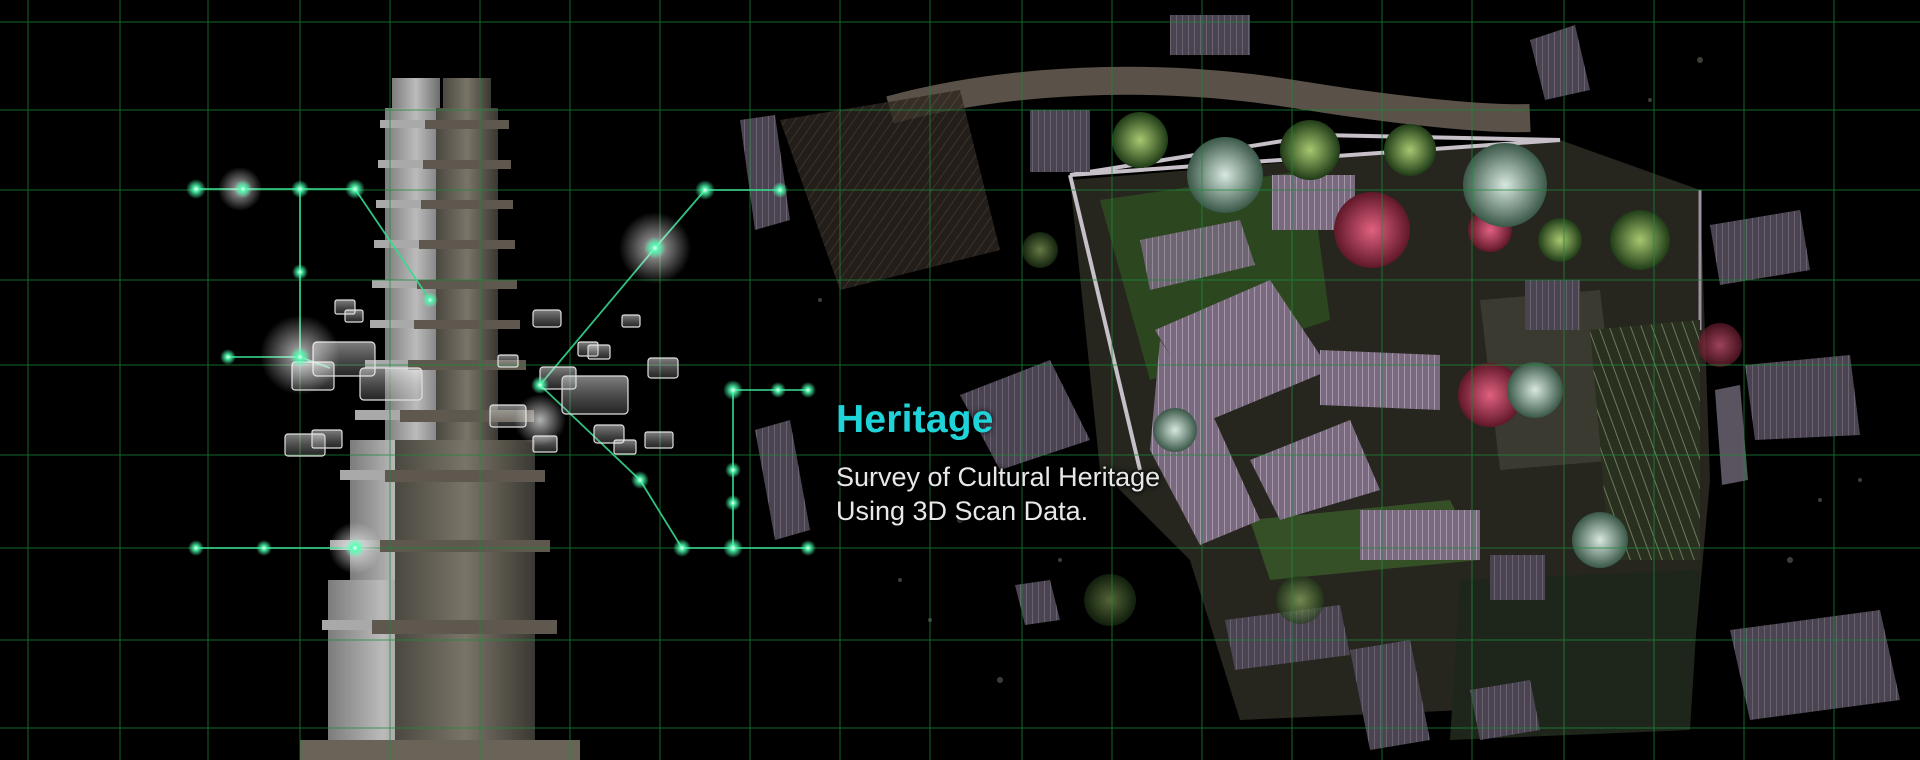 The image size is (1920, 760). Describe the element at coordinates (962, 511) in the screenshot. I see `hero-description-line-2: Using 3D Scan Data.` at that location.